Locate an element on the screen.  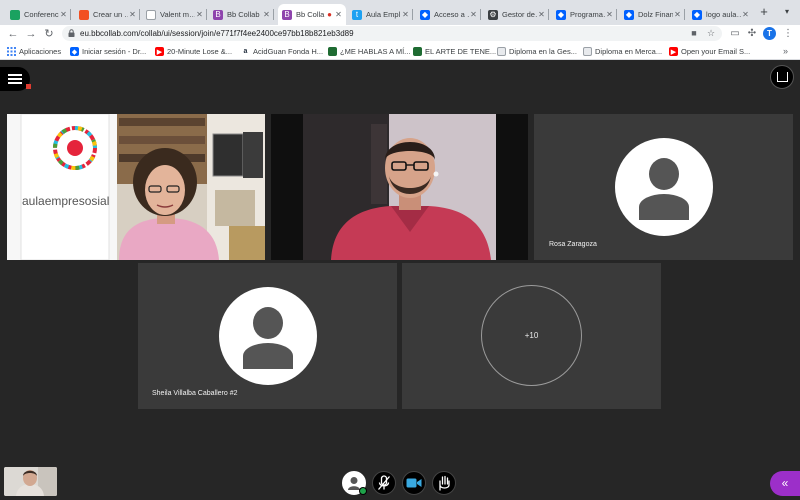
chevron-double-left-icon: « is located at coordinates (785, 483).